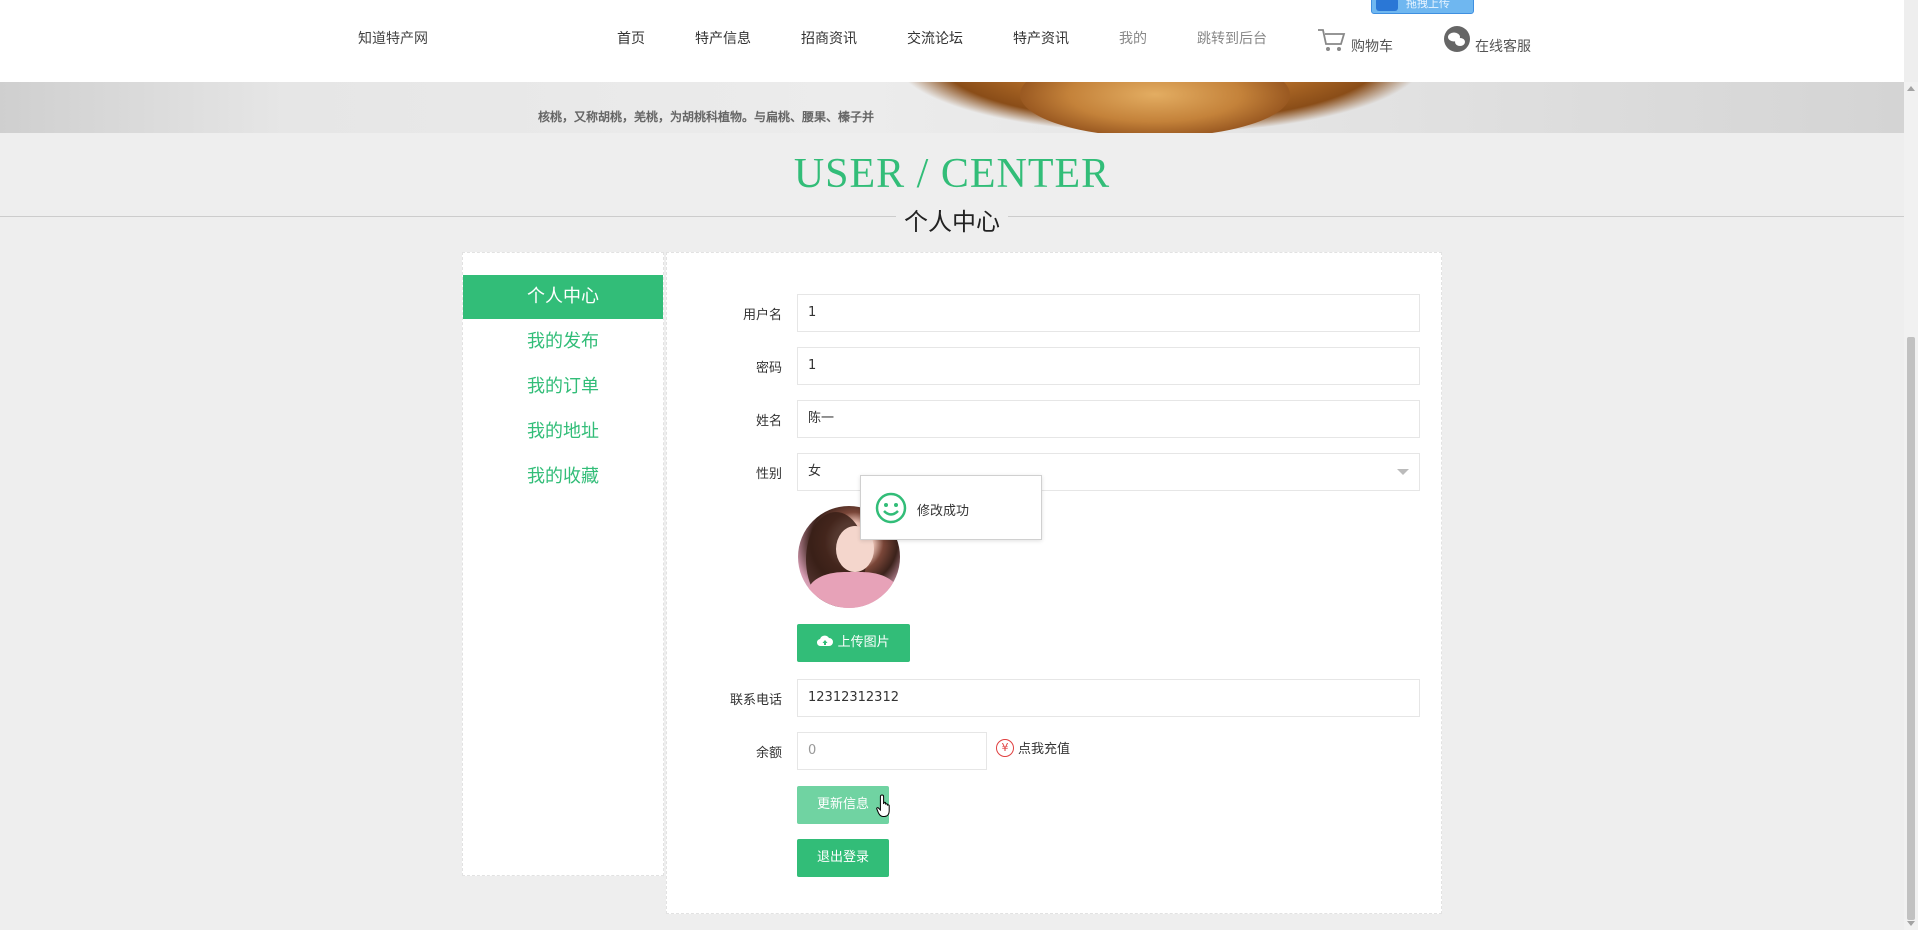  What do you see at coordinates (563, 477) in the screenshot?
I see `sidebar-item-my-favorites: 我的收藏` at bounding box center [563, 477].